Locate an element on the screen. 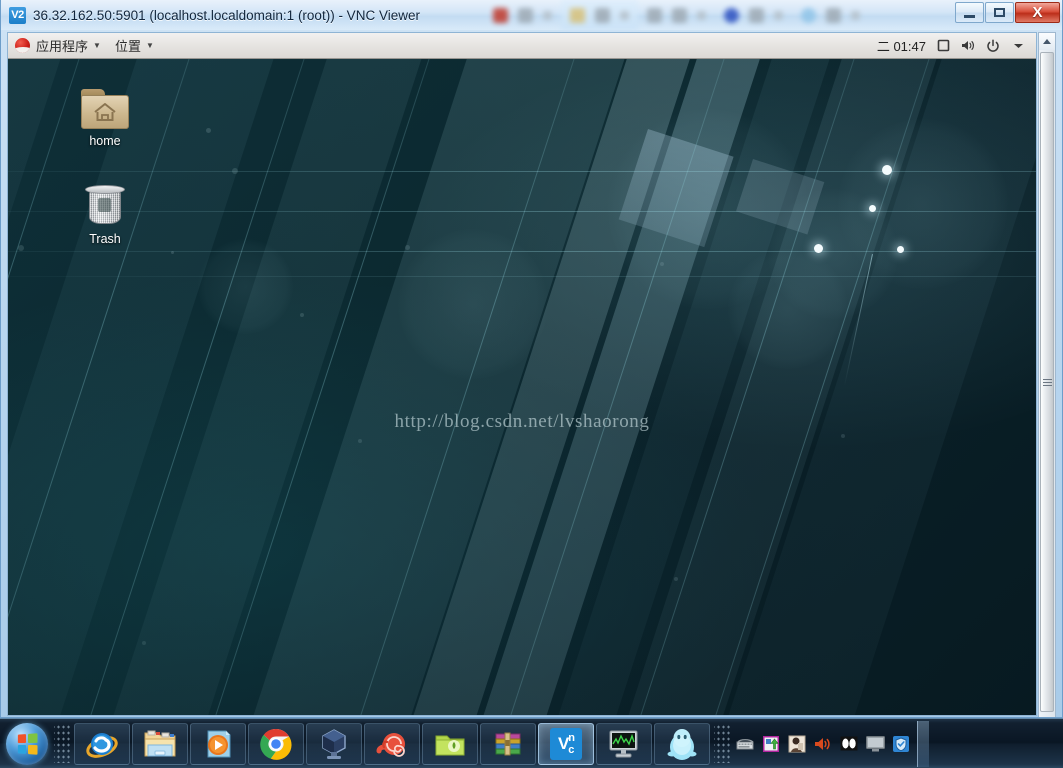 Image resolution: width=1063 pixels, height=768 pixels. taskbar-snail-app is located at coordinates (392, 743).